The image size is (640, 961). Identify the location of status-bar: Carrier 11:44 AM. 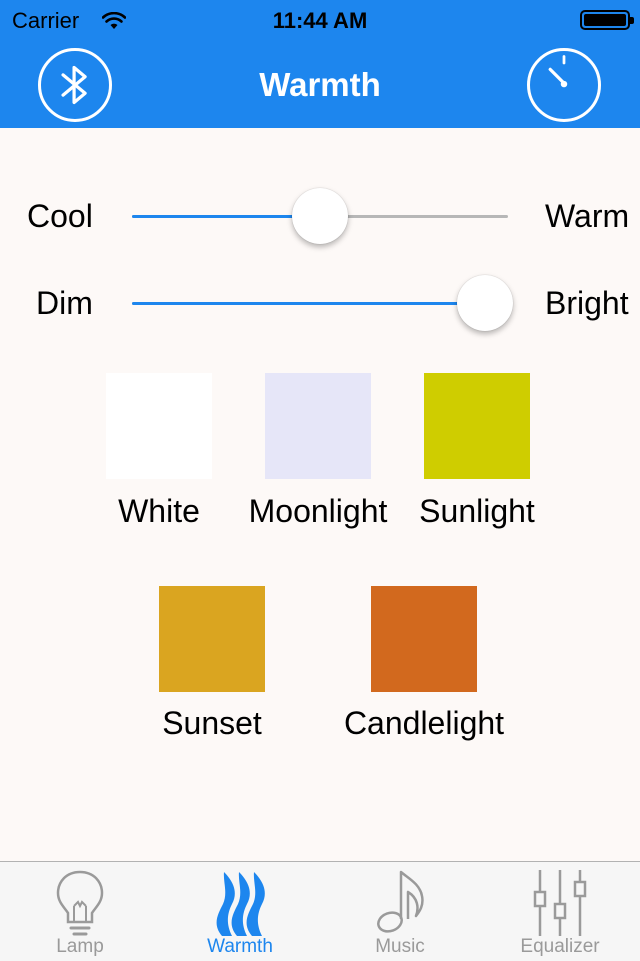
(320, 20).